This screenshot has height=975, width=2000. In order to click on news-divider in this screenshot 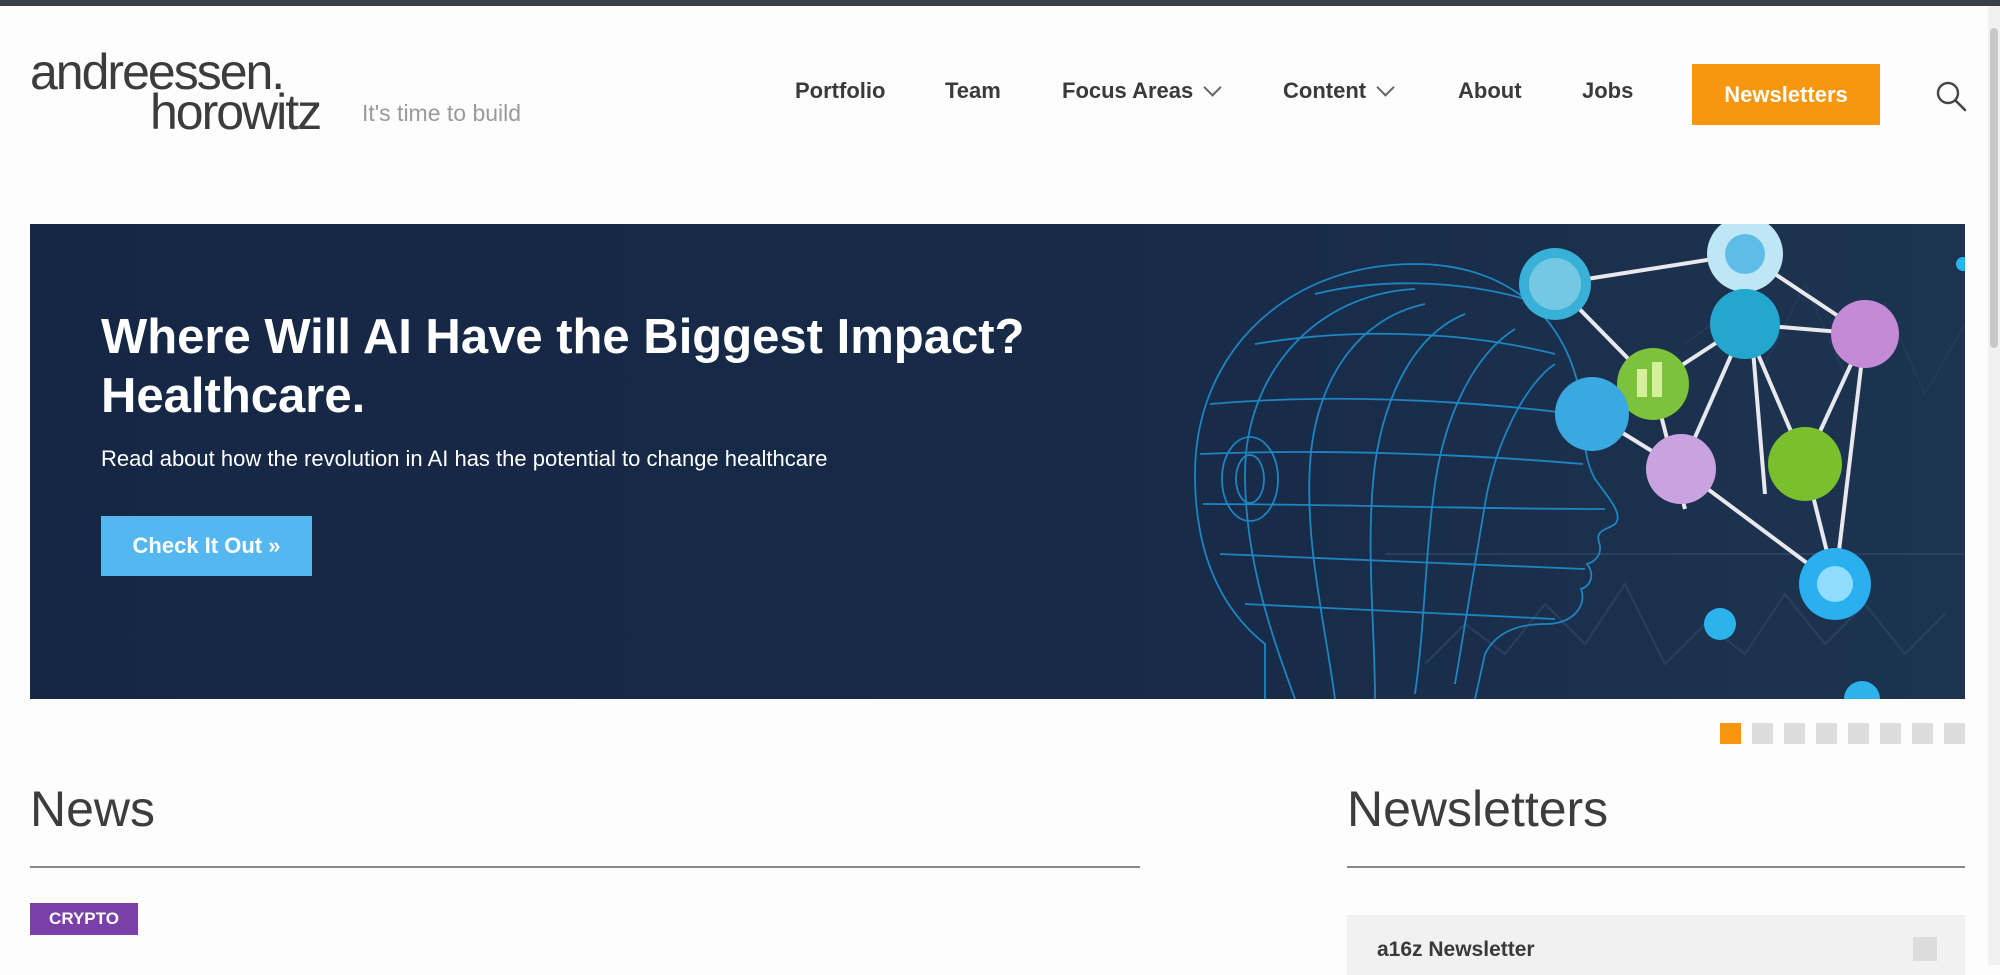, I will do `click(585, 867)`.